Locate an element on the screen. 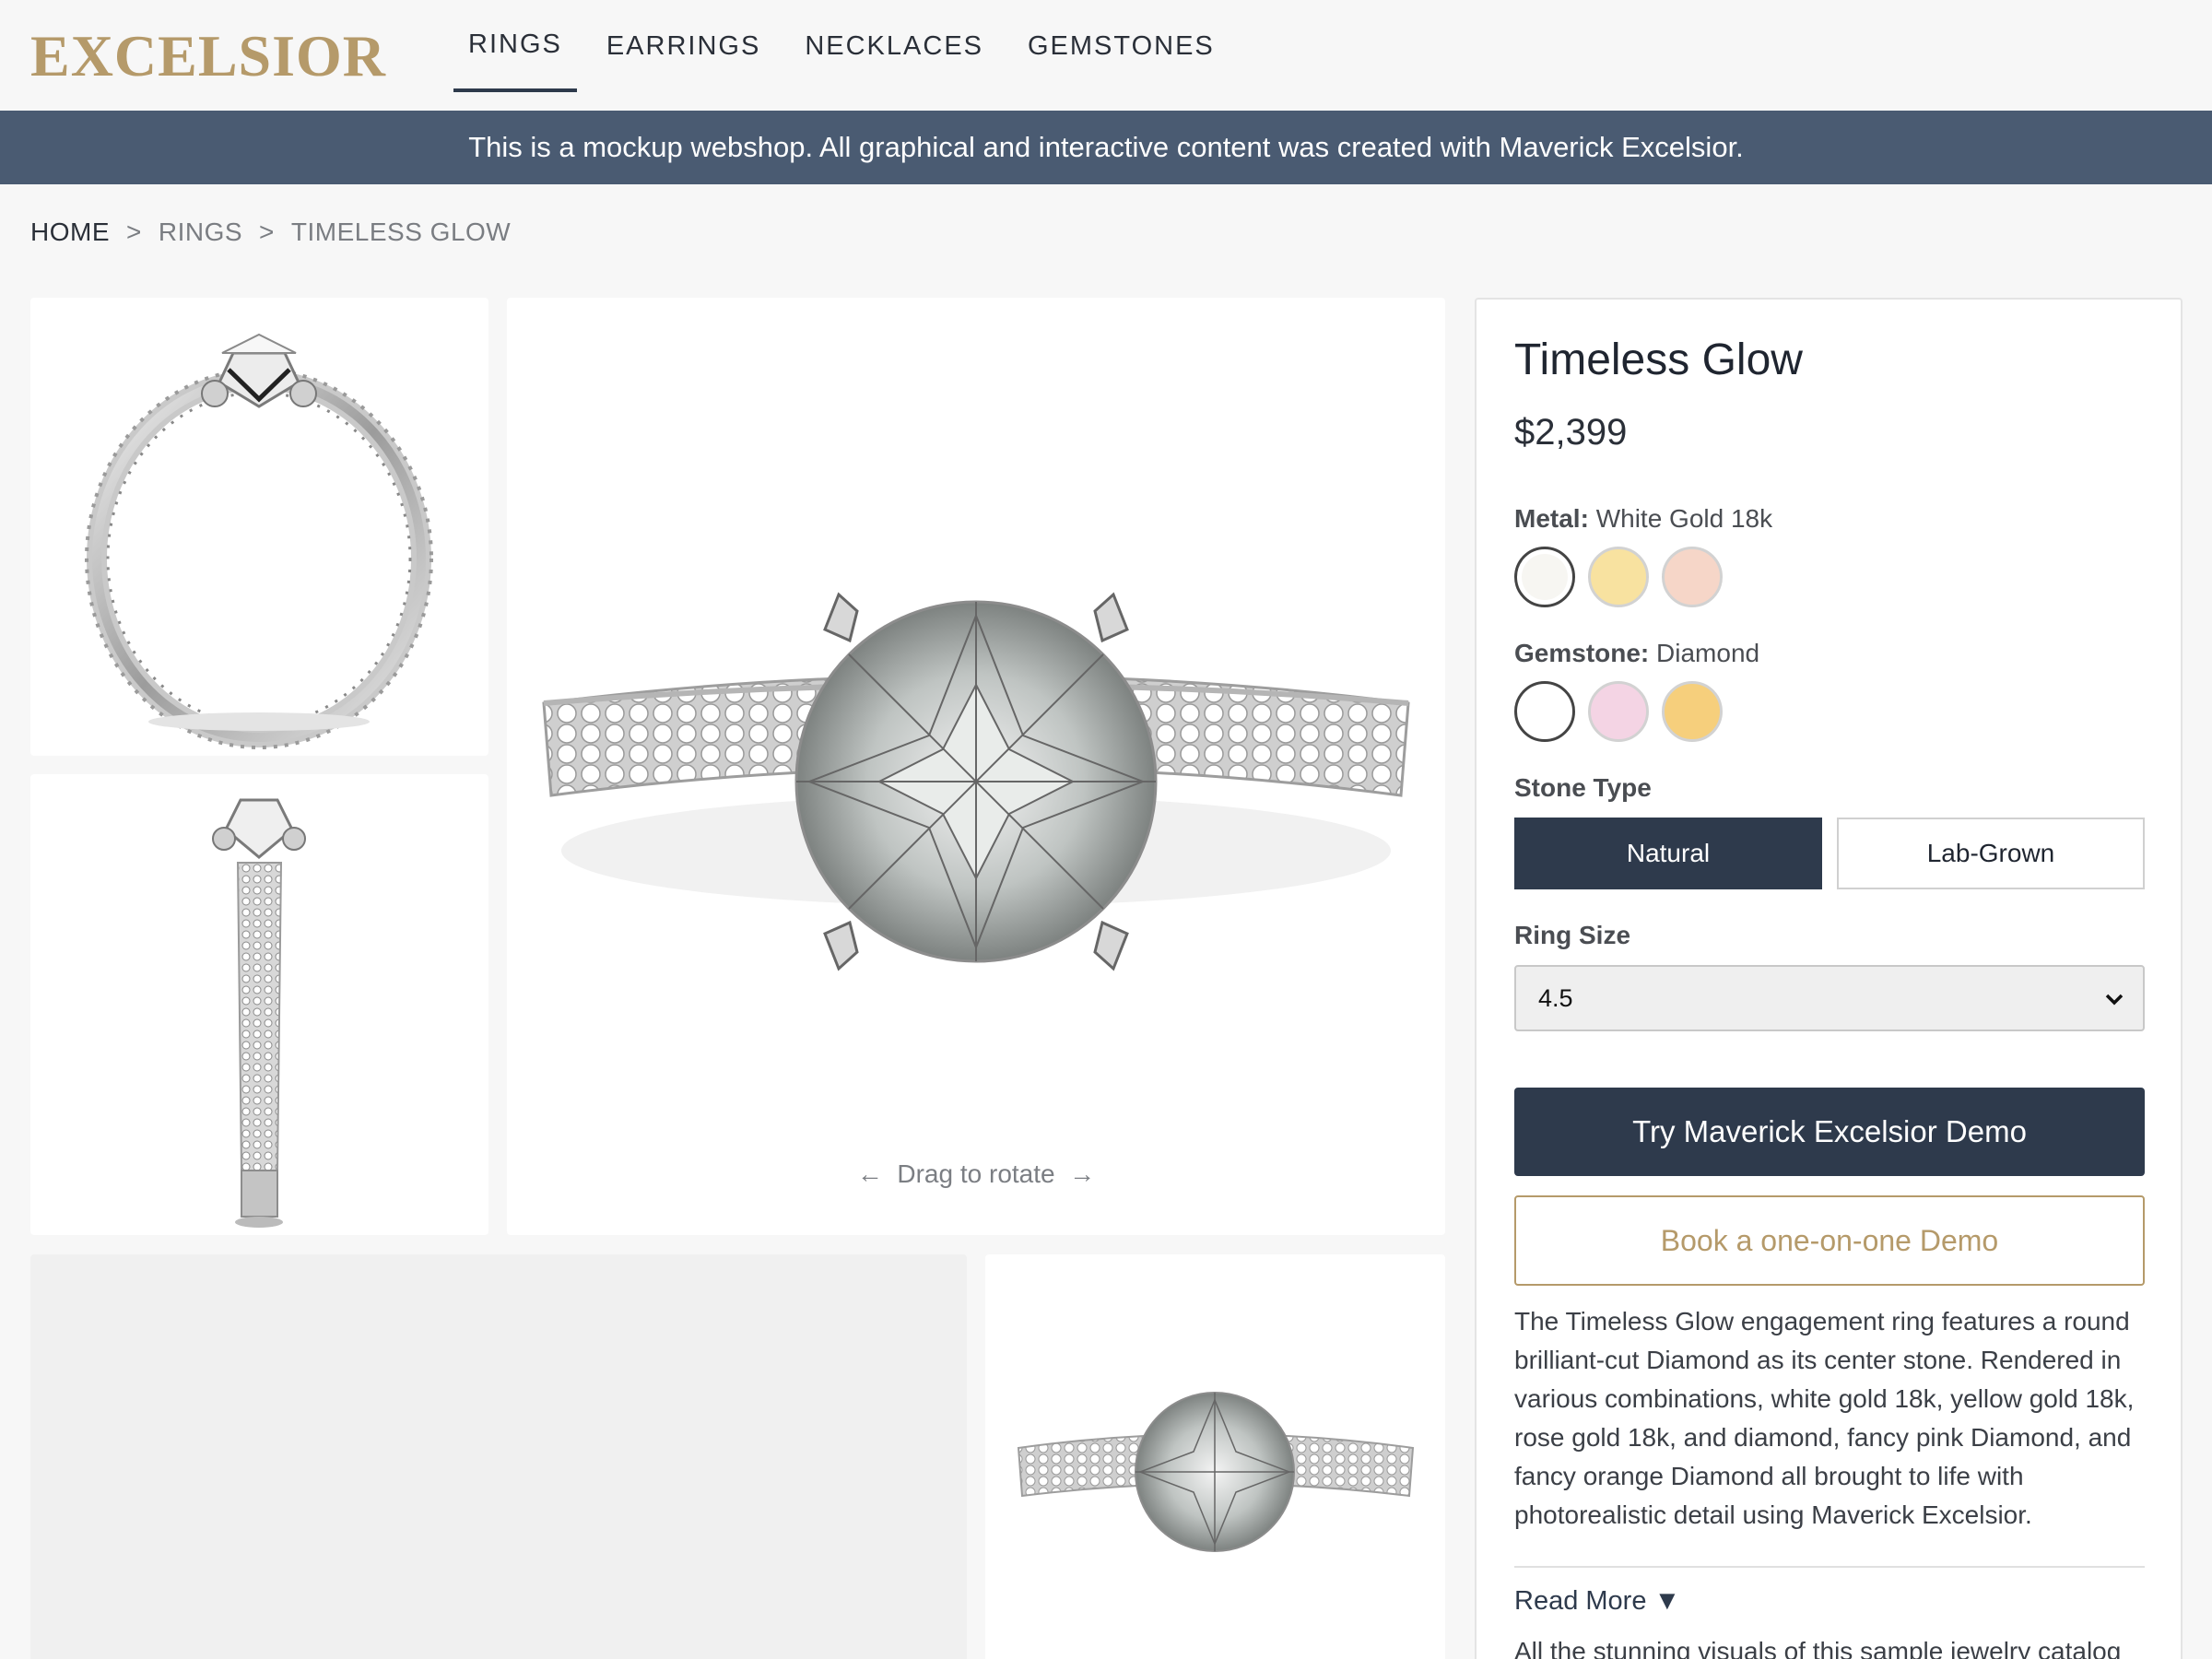  metal-option-label: Metal: White Gold 18k is located at coordinates (1643, 519).